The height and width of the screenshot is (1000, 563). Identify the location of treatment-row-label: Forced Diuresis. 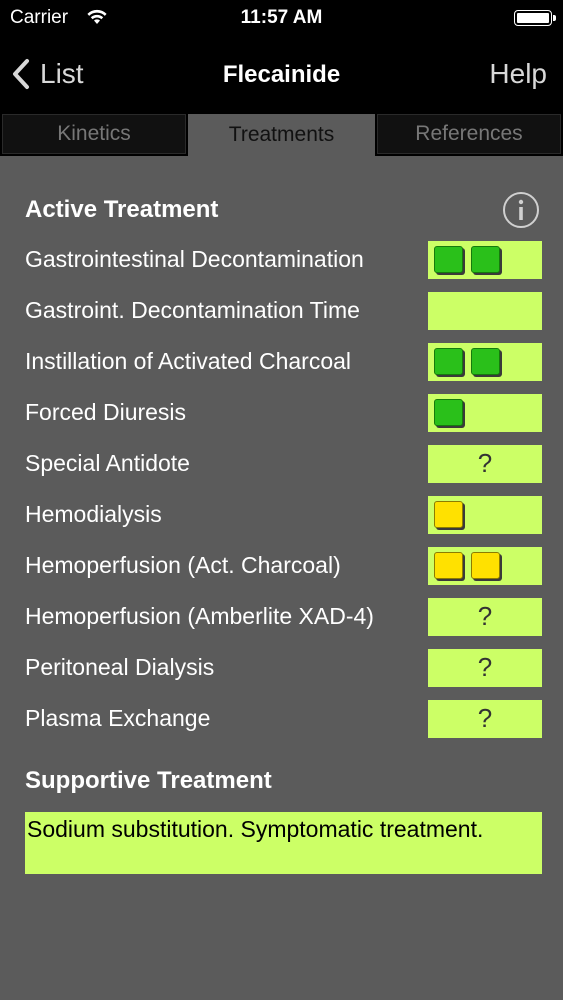
(106, 412).